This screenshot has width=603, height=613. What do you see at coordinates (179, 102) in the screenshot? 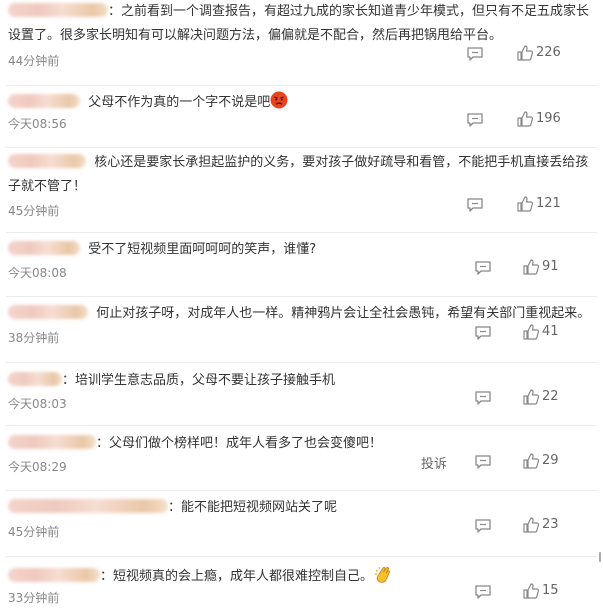
I see `comment-text: 父母不作为真的一个字不说是吧` at bounding box center [179, 102].